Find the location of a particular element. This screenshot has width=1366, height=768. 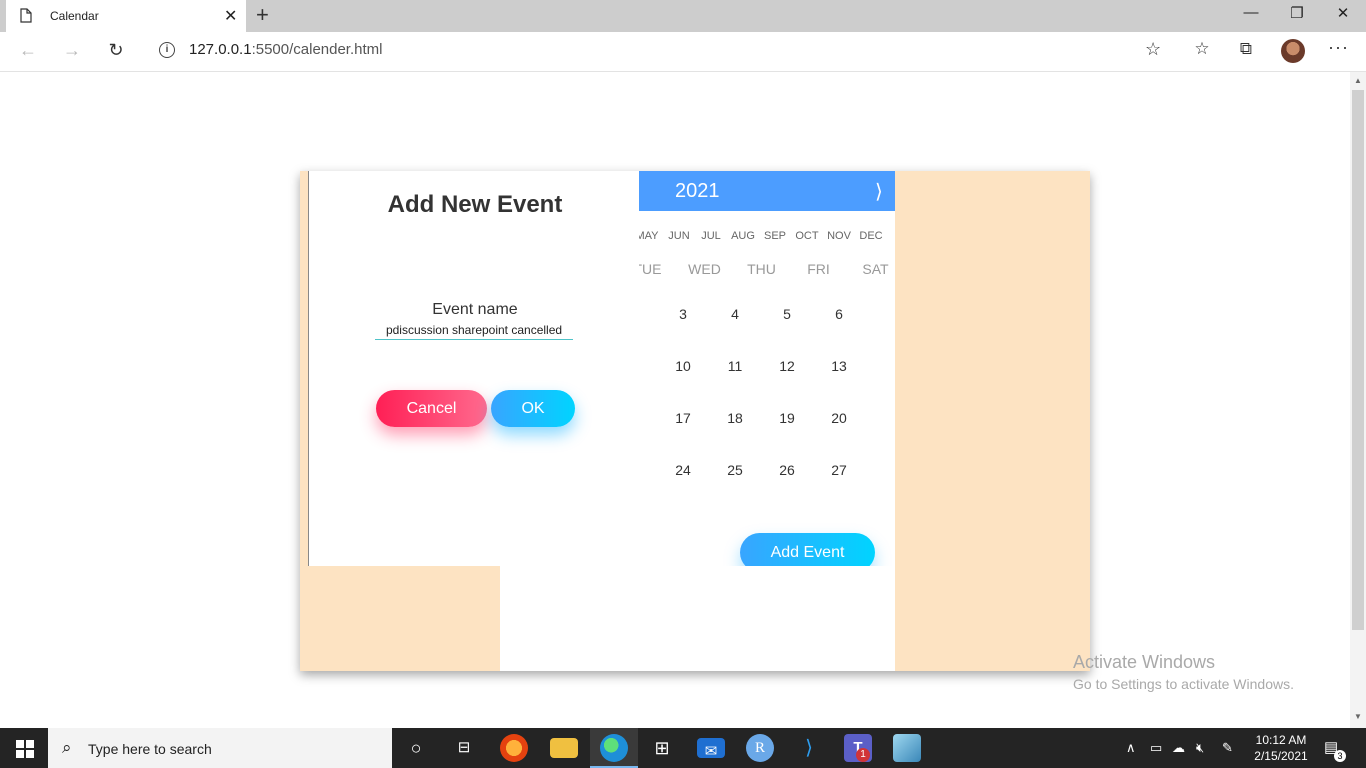

teams-badge: 1 is located at coordinates (863, 755).